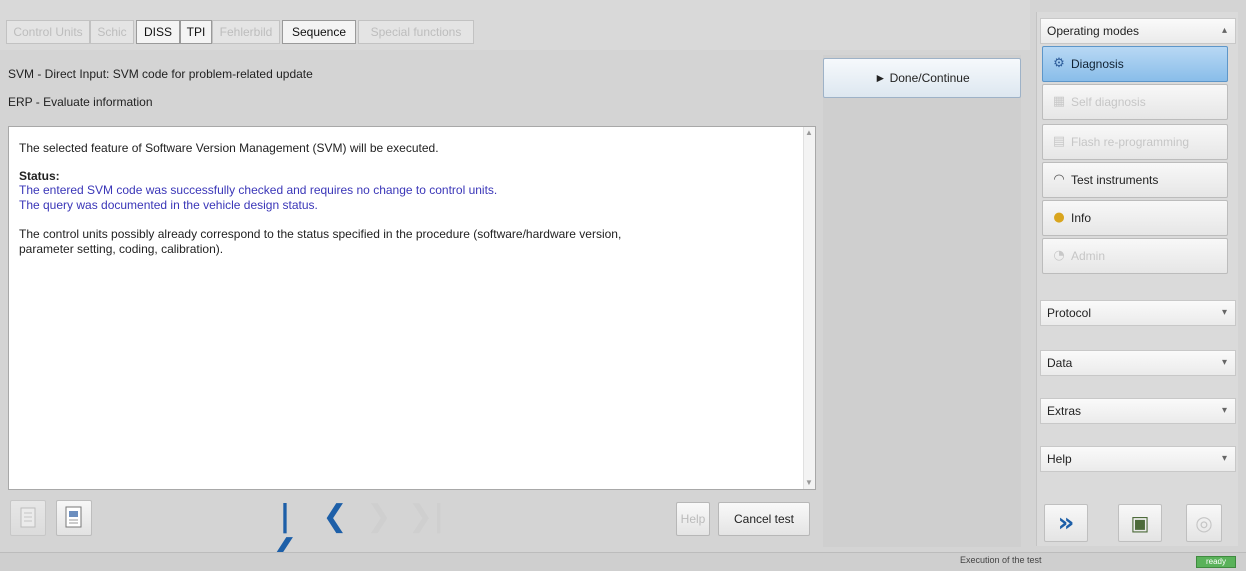  What do you see at coordinates (1066, 523) in the screenshot?
I see `forward-button: »` at bounding box center [1066, 523].